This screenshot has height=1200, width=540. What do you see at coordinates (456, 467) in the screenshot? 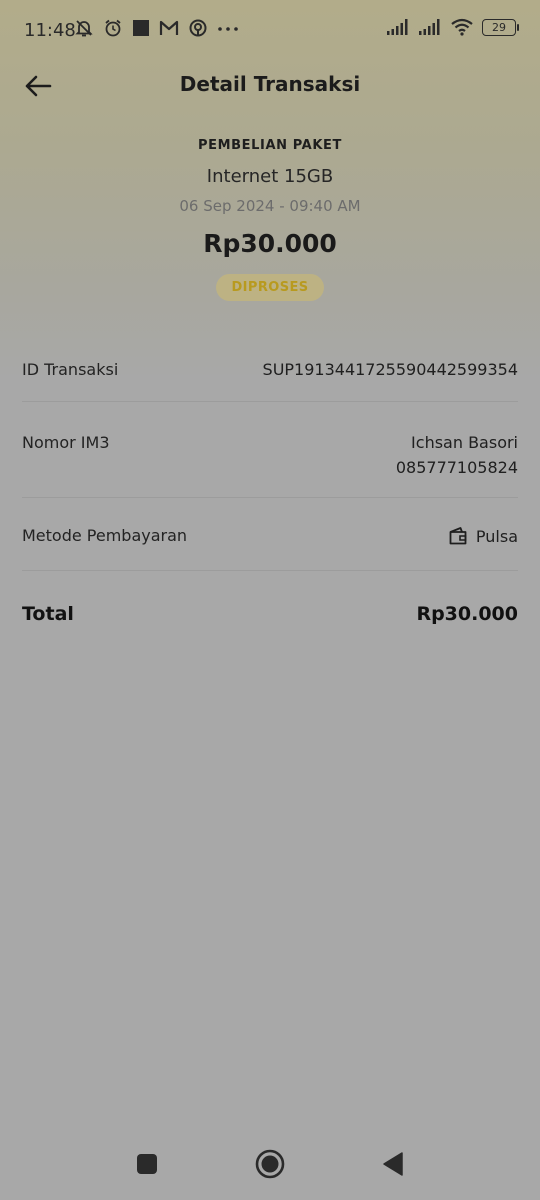
I see `phone-number: 085777105824` at bounding box center [456, 467].